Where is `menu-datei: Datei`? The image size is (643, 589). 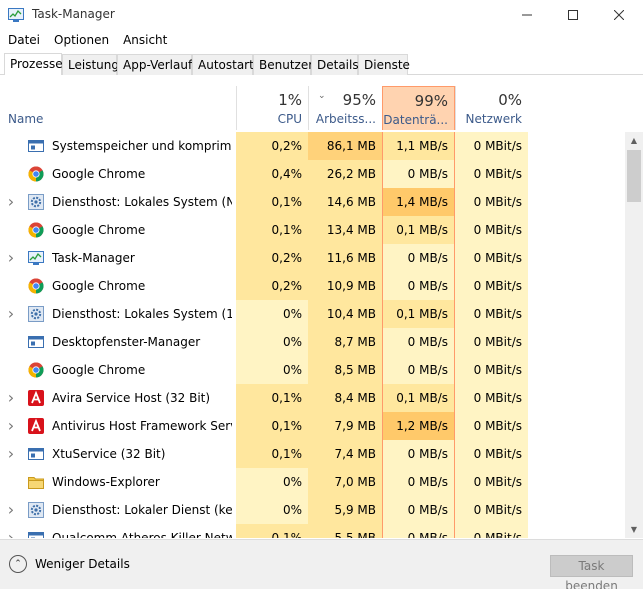
menu-datei: Datei is located at coordinates (23, 40).